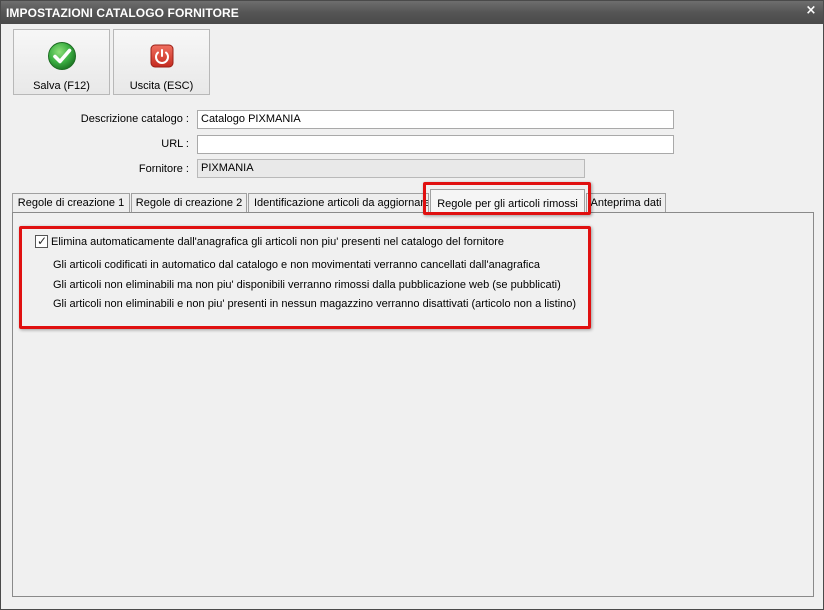  I want to click on panel-highlight, so click(305, 277).